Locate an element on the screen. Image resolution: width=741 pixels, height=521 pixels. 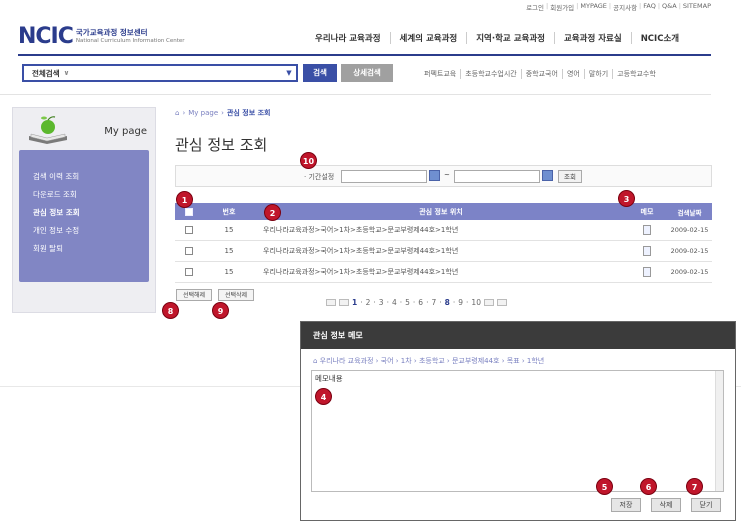
nav-about: NCIC소개 is located at coordinates (659, 38).